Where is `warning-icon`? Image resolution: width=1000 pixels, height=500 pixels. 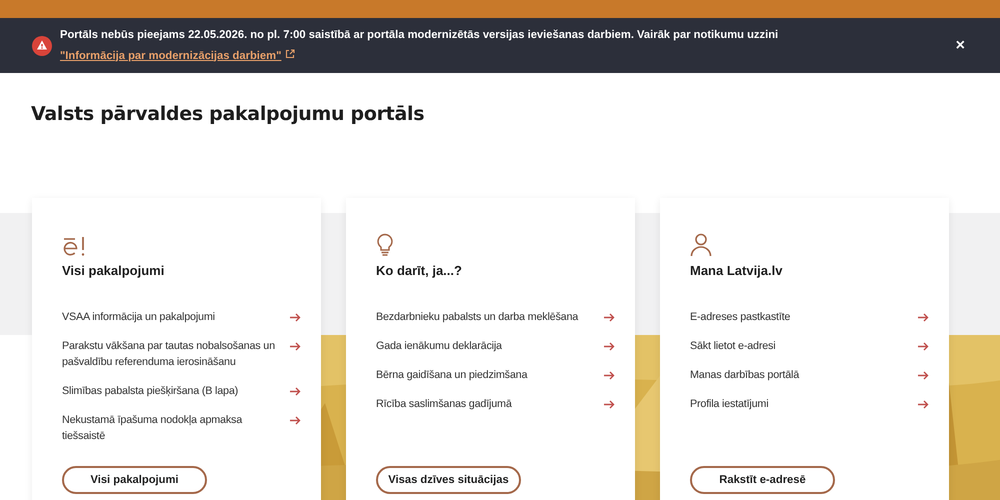 warning-icon is located at coordinates (42, 46).